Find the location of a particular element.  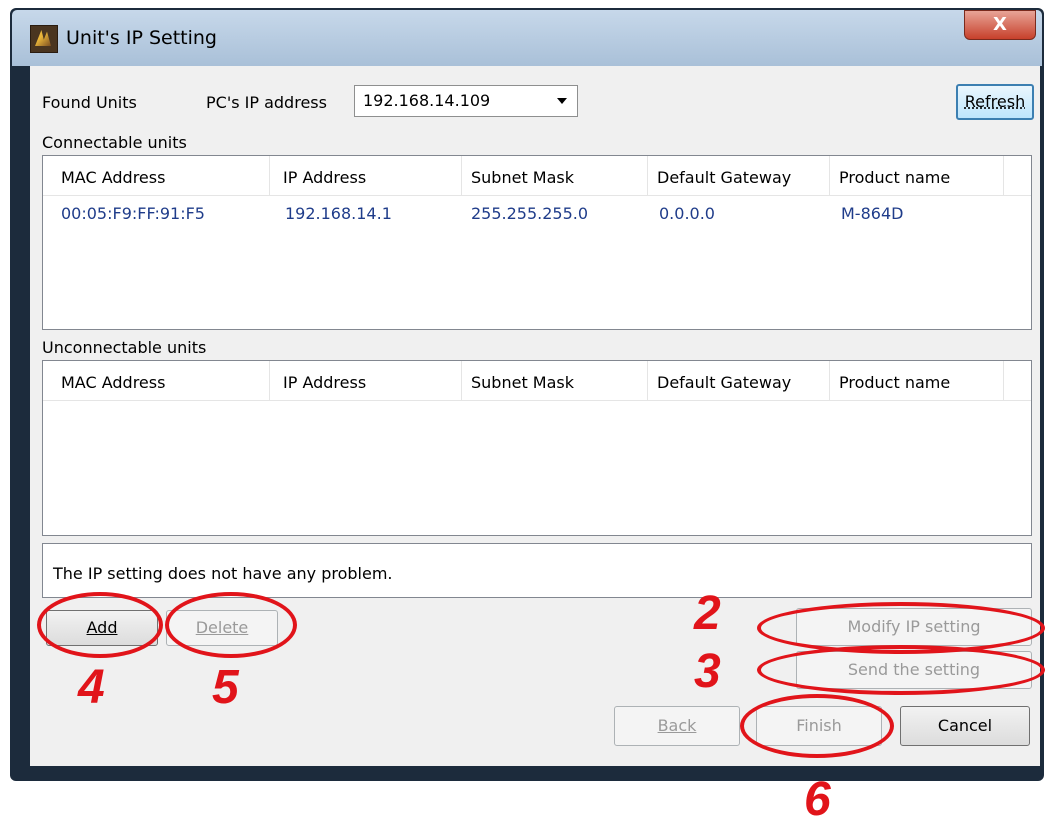

annotation-ellipse-finish is located at coordinates (817, 726).